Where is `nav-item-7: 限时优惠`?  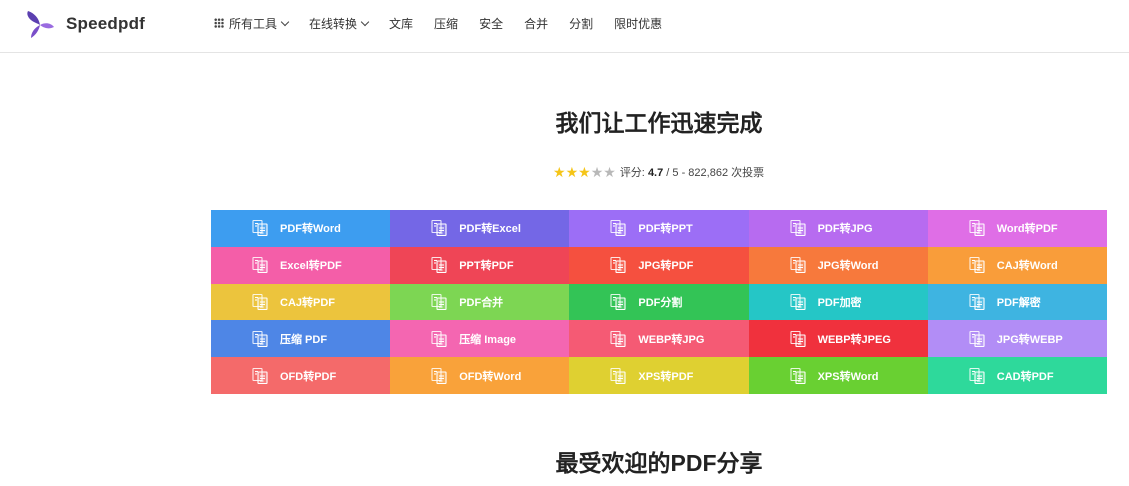 nav-item-7: 限时优惠 is located at coordinates (638, 23).